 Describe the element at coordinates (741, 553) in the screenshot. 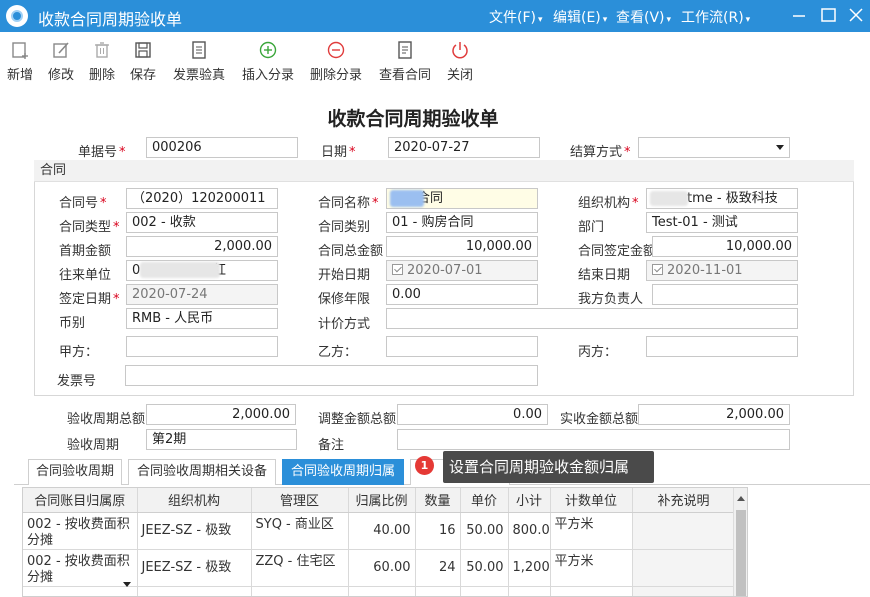

I see `scroll-thumb` at that location.